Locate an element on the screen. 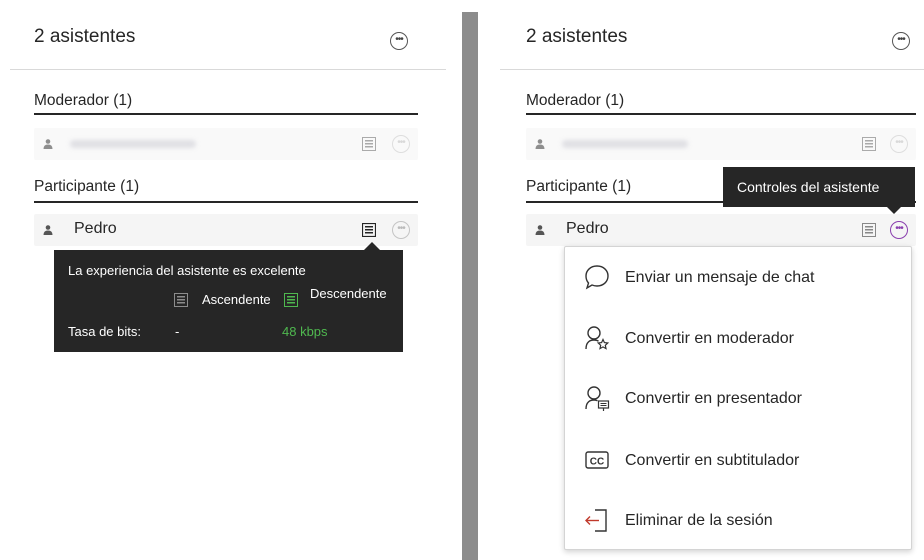  menu-item-make-captioner: CC Convertir en subtitulador is located at coordinates (738, 460).